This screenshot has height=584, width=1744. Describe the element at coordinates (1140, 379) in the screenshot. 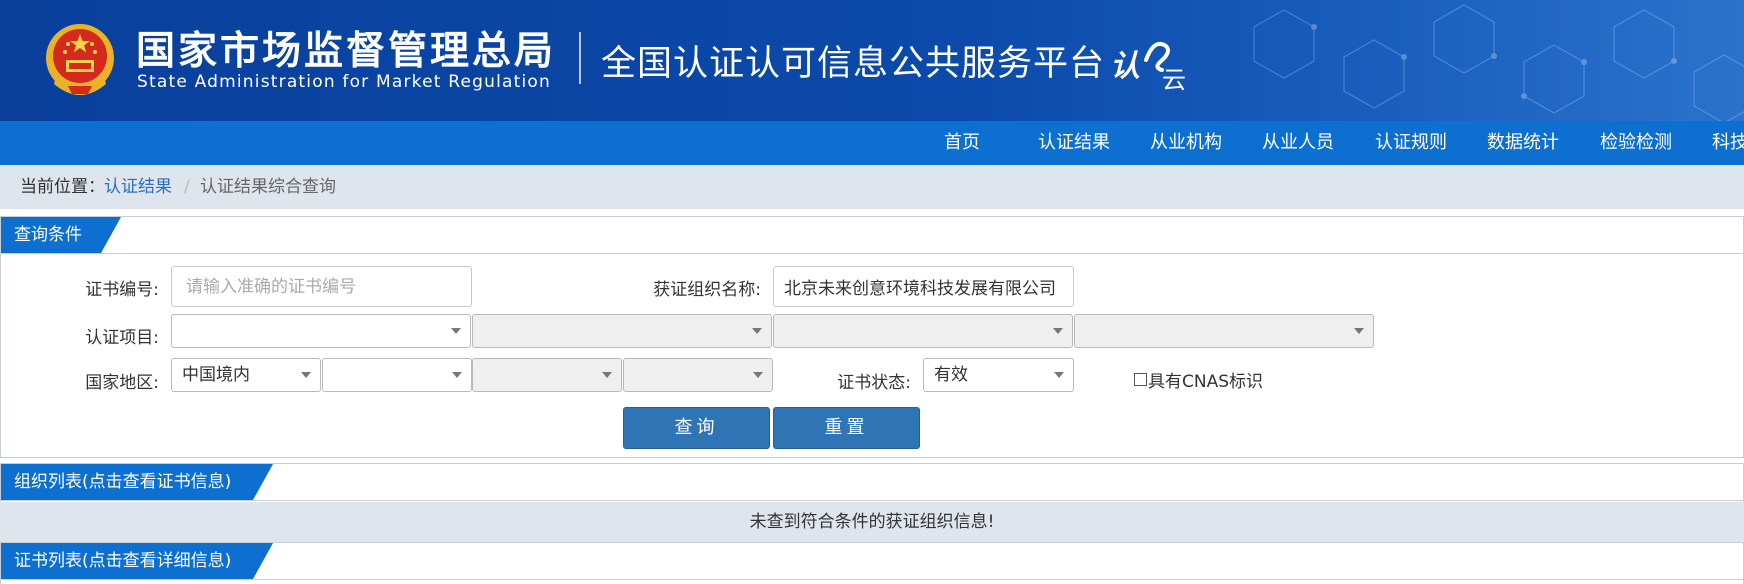

I see `checkbox-icon` at that location.